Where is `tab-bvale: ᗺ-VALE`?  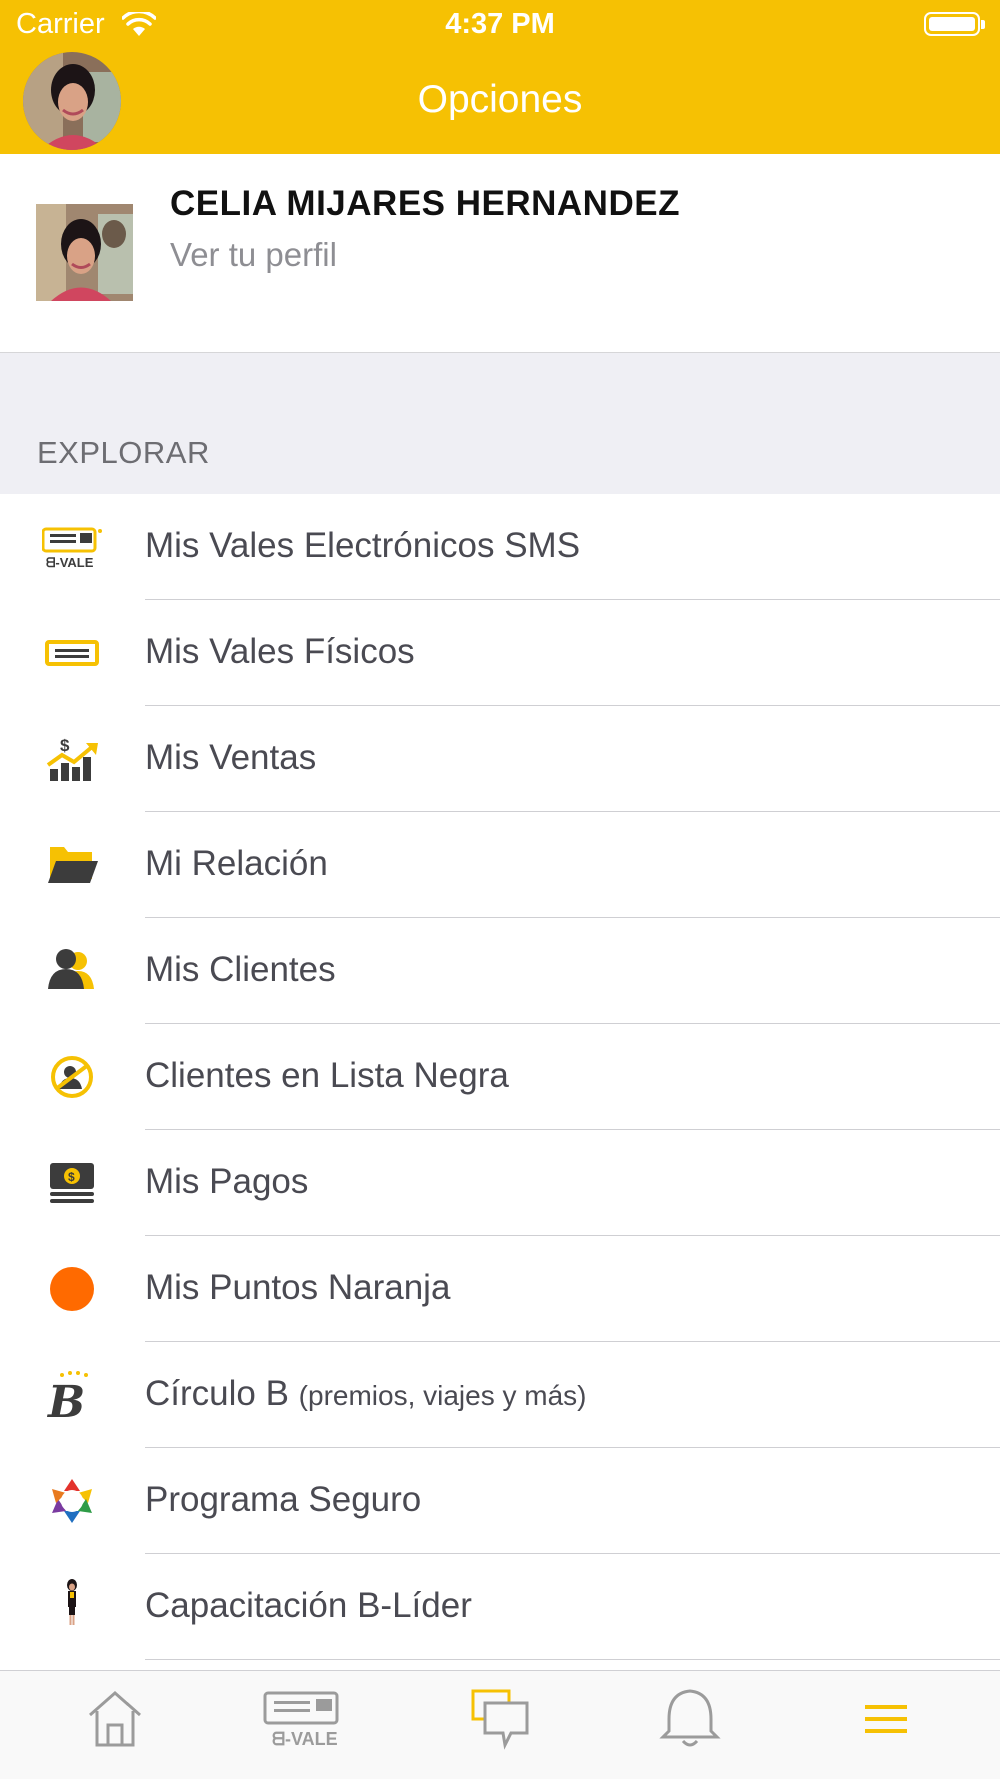 tab-bvale: ᗺ-VALE is located at coordinates (305, 1718).